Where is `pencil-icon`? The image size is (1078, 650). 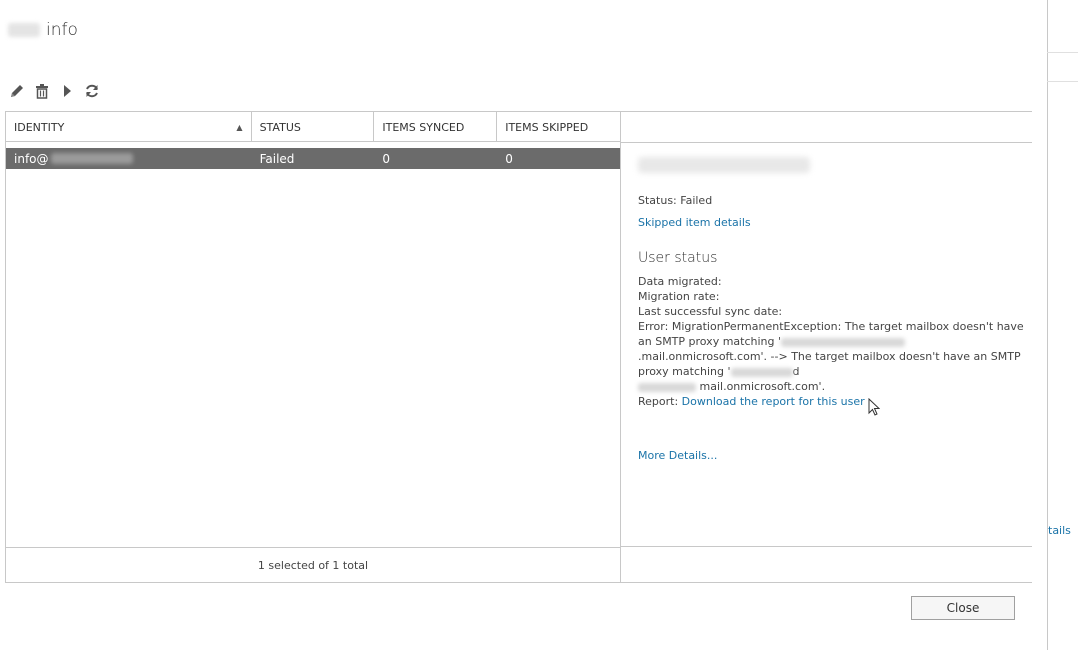 pencil-icon is located at coordinates (16, 90).